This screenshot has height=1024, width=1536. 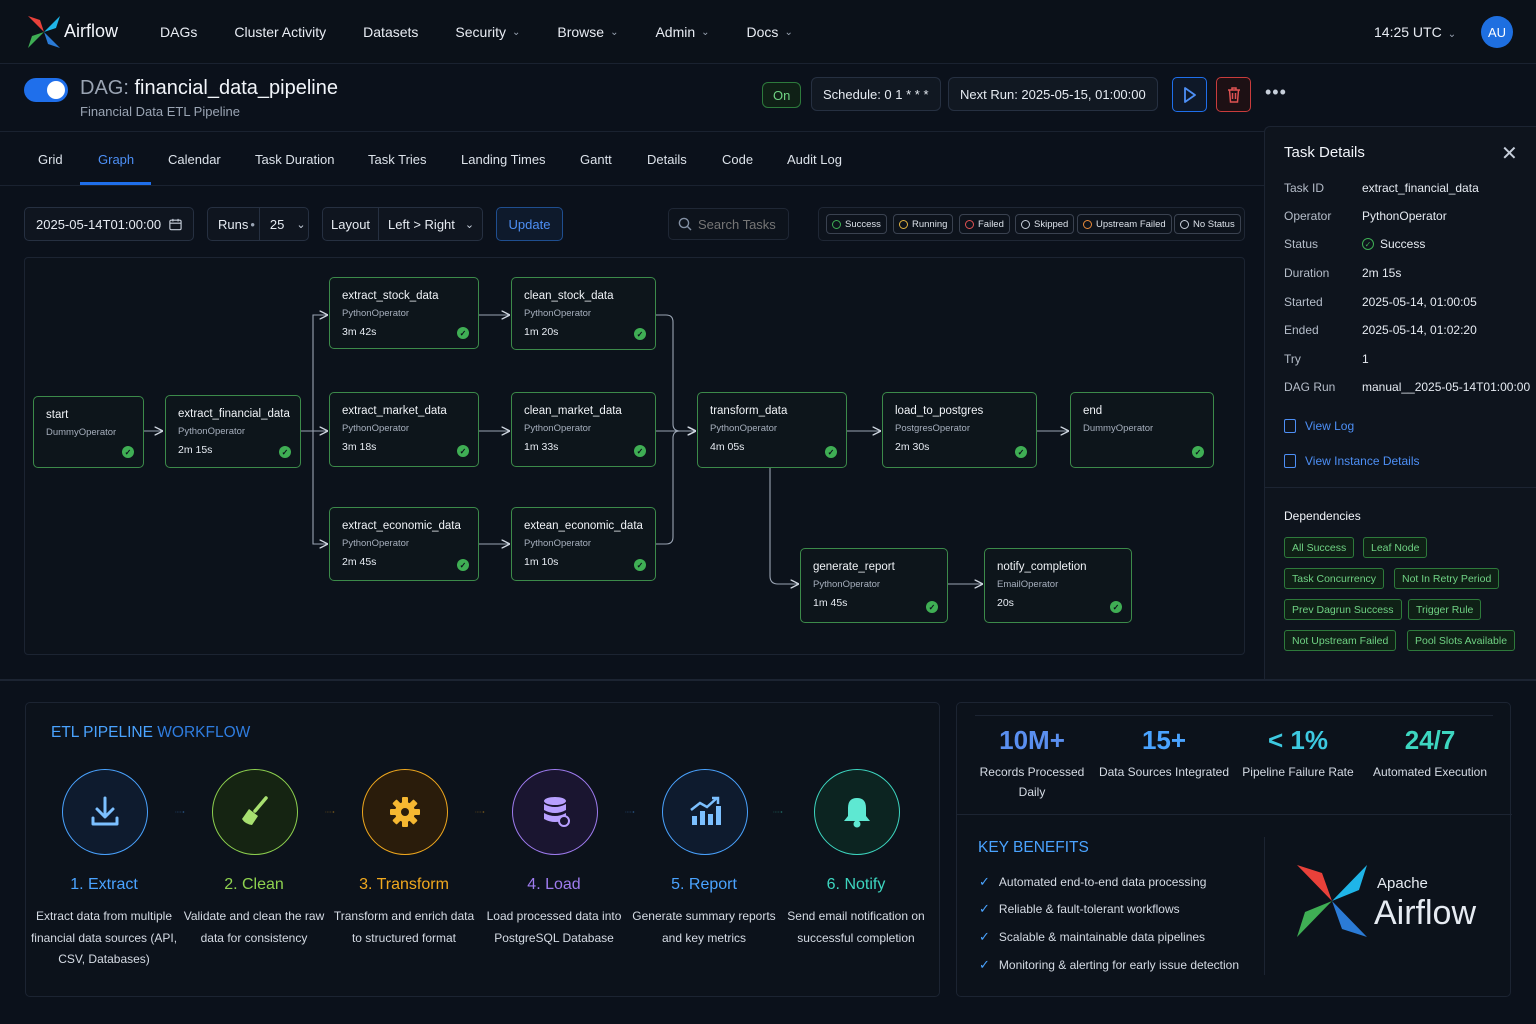 What do you see at coordinates (1352, 461) in the screenshot?
I see `view-instance-details-link: View Instance Details` at bounding box center [1352, 461].